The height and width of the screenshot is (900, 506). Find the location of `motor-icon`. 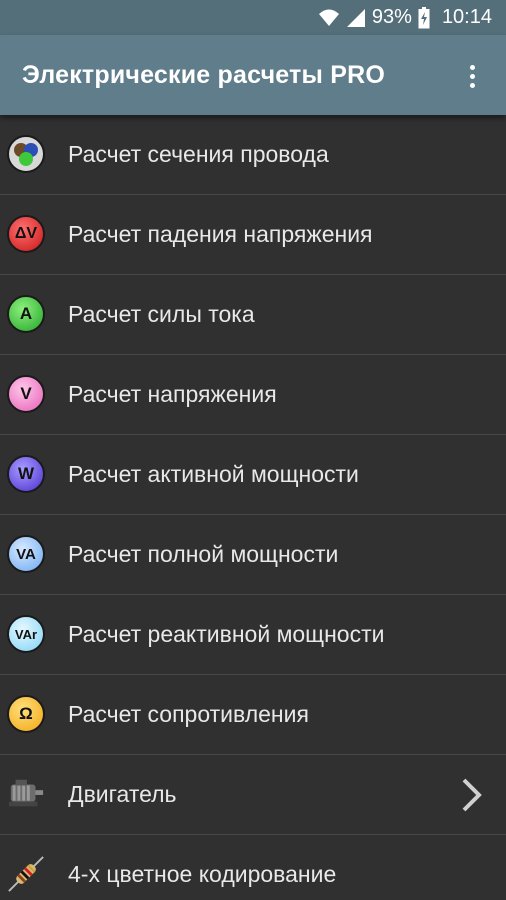

motor-icon is located at coordinates (26, 794).